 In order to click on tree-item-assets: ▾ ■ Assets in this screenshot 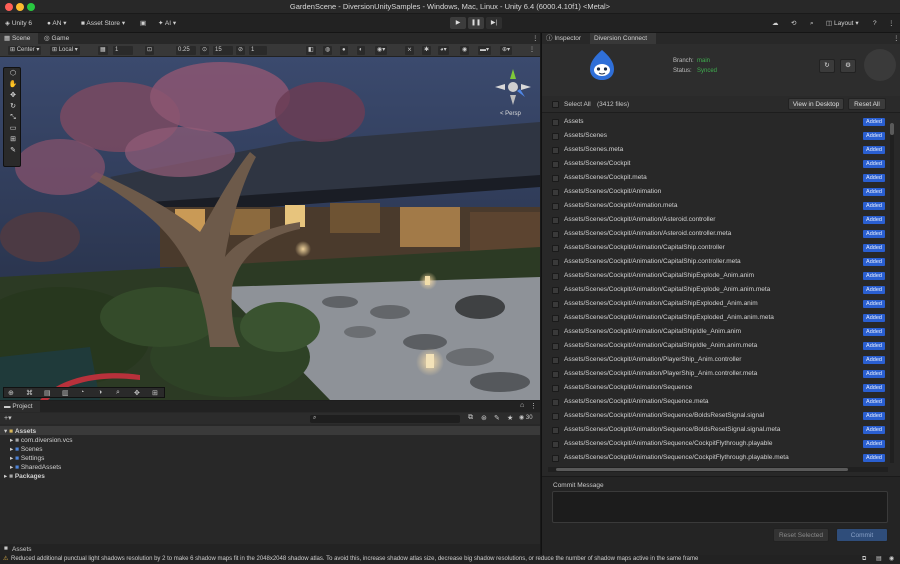, I will do `click(20, 431)`.